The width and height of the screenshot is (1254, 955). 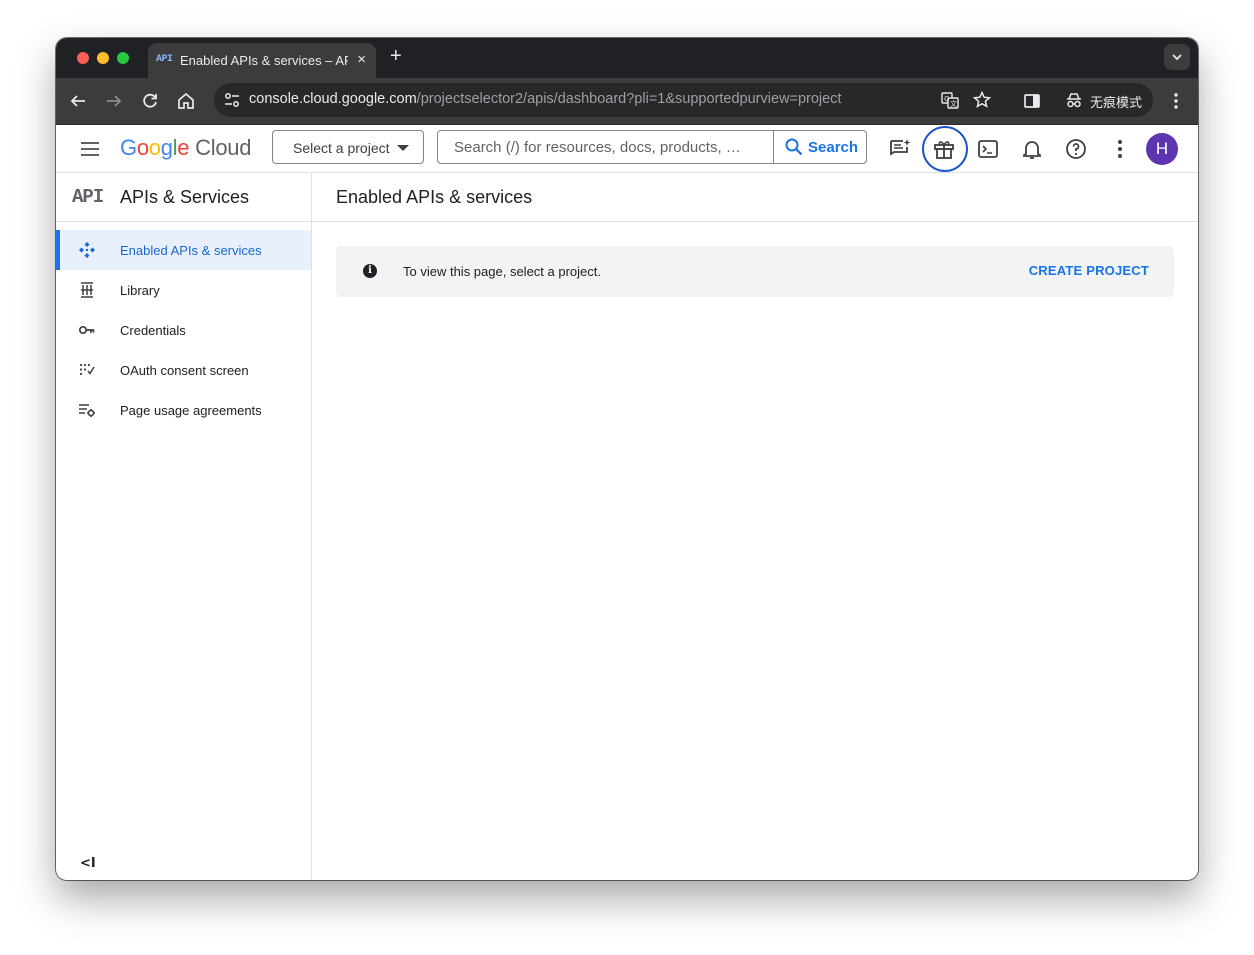 I want to click on search-bar: Search, so click(x=652, y=147).